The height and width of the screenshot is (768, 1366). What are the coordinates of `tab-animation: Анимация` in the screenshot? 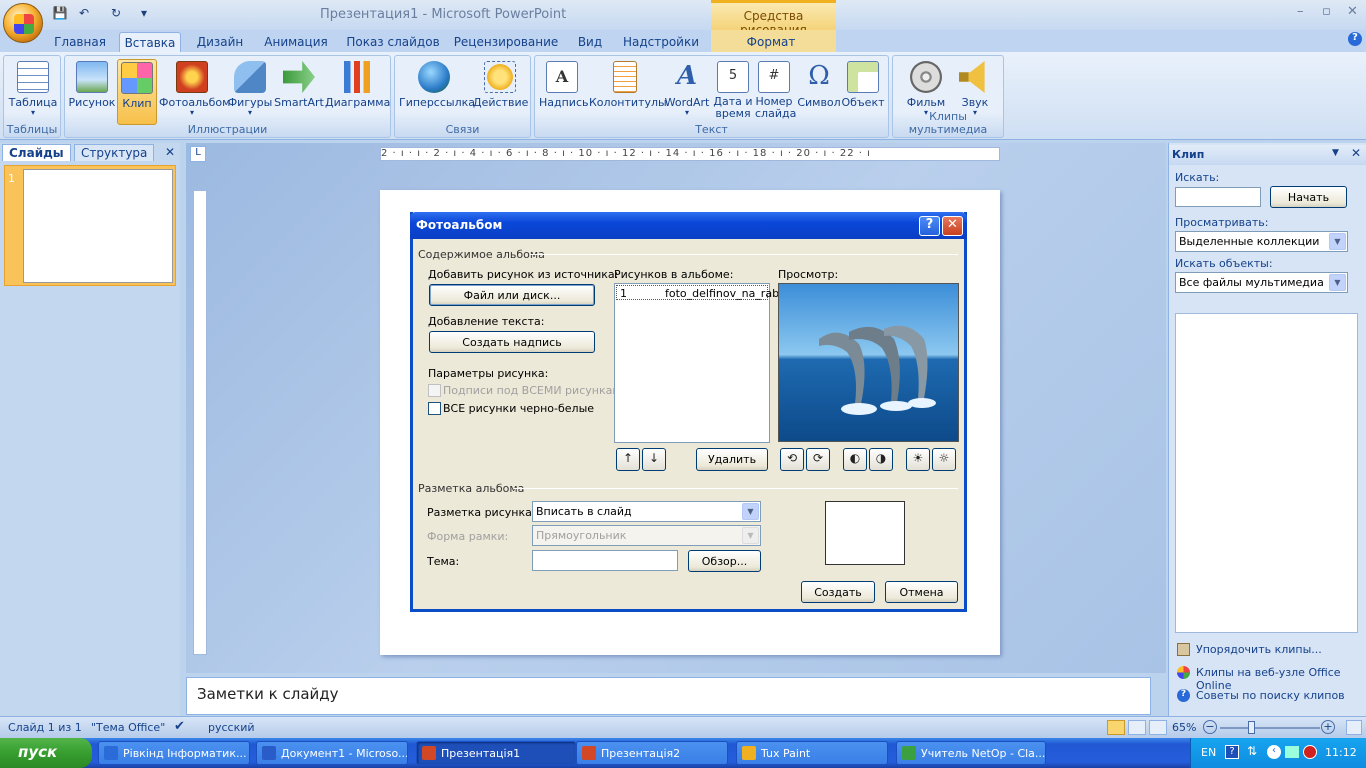 It's located at (296, 42).